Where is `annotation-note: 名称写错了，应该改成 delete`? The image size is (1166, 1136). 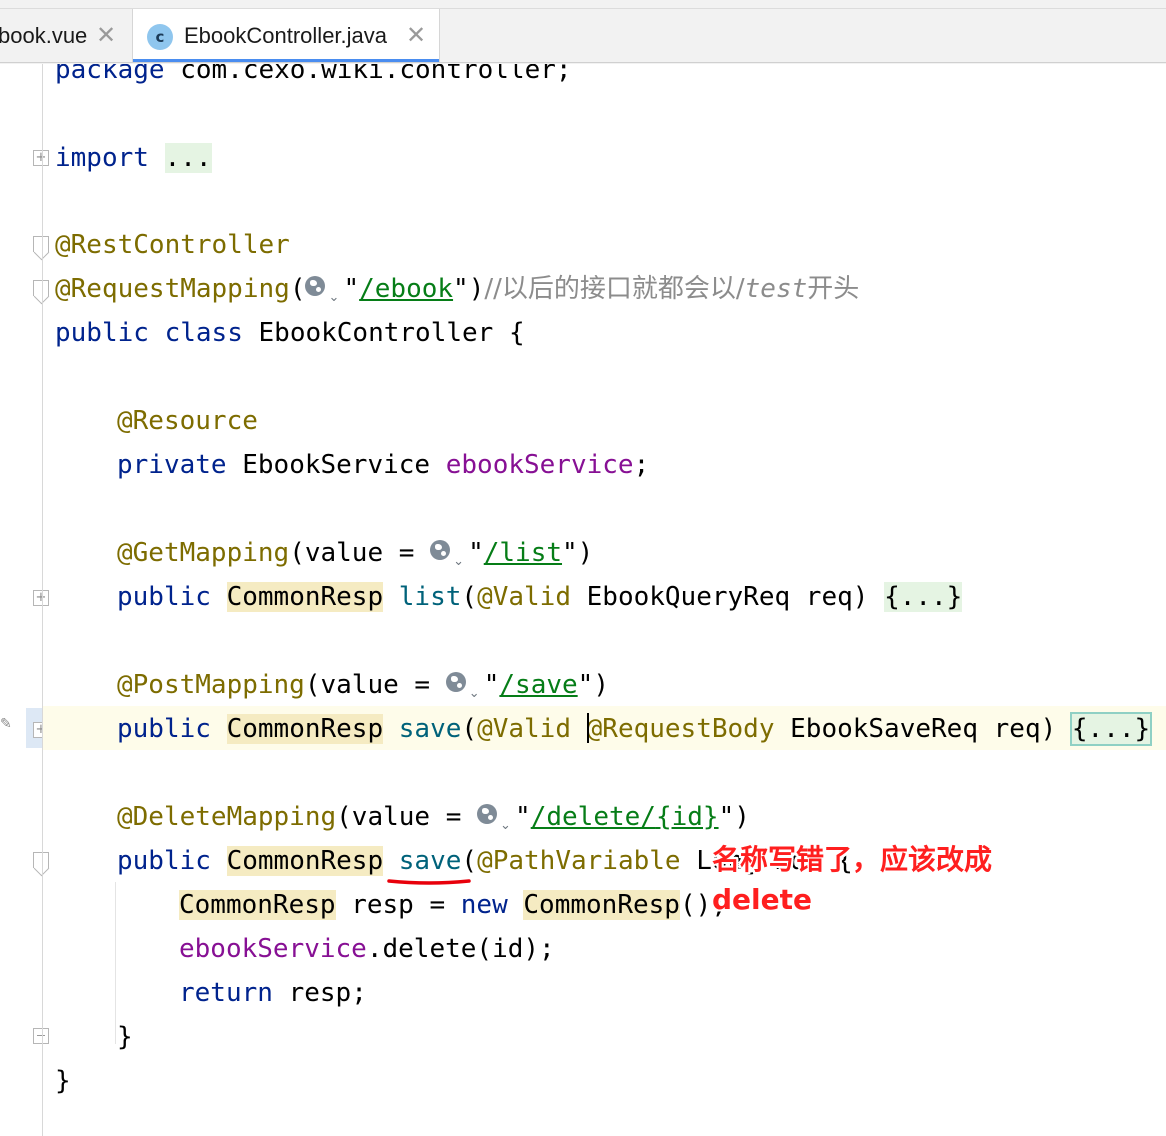 annotation-note: 名称写错了，应该改成 delete is located at coordinates (852, 880).